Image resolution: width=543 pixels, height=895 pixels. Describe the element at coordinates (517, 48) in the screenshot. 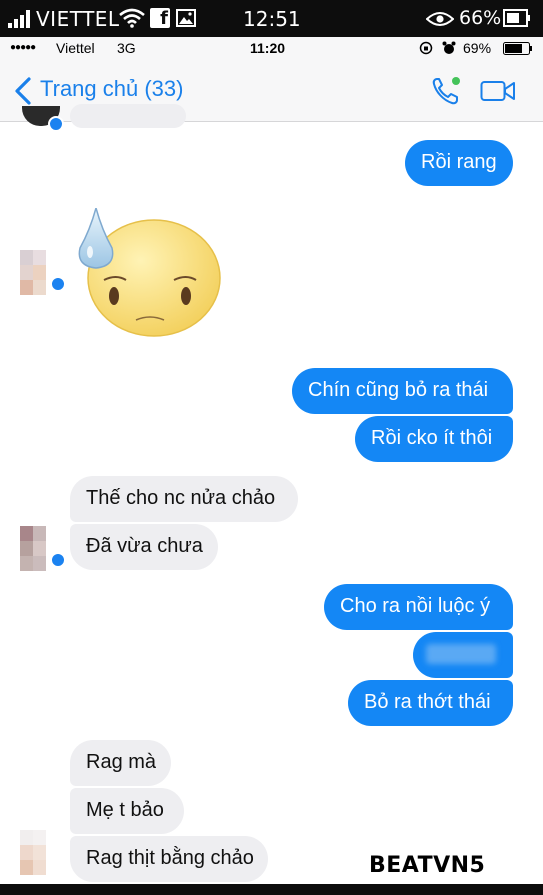

I see `ios-battery-icon` at that location.